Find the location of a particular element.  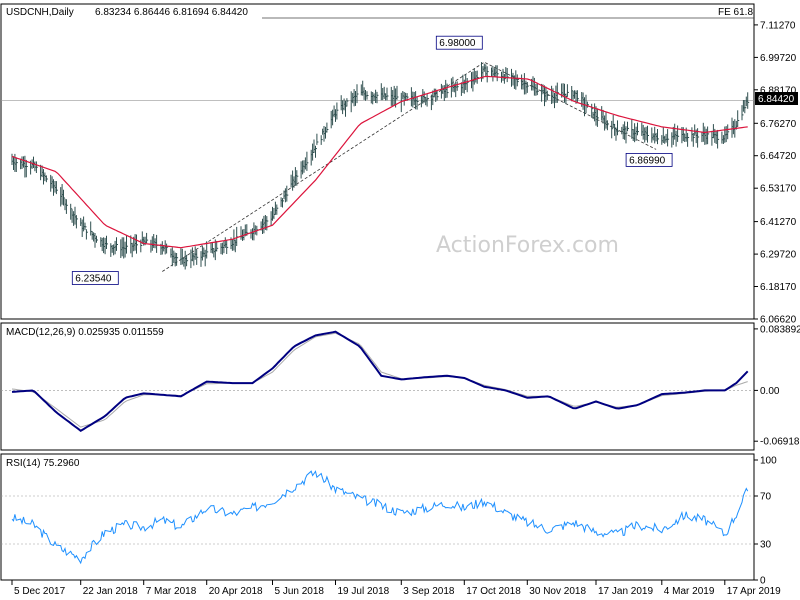

ohlc-label: 6.83234 6.86446 6.81694 6.84420 is located at coordinates (171, 12).